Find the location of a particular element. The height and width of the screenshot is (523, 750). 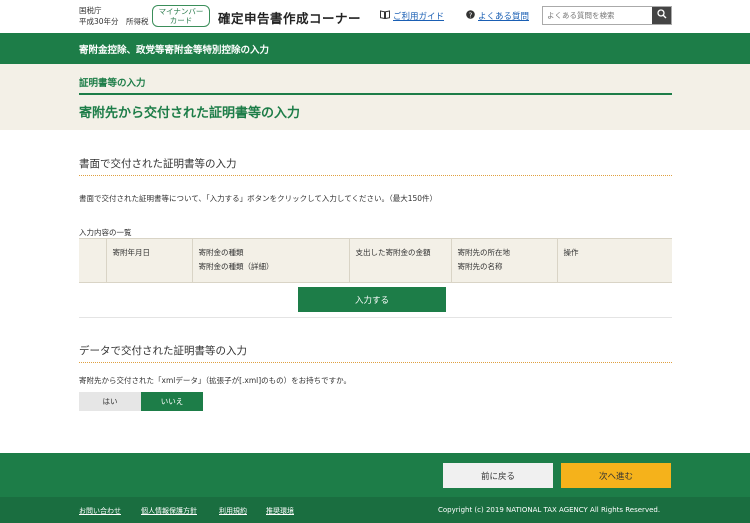

xml-no-toggle: いいえ is located at coordinates (172, 401).